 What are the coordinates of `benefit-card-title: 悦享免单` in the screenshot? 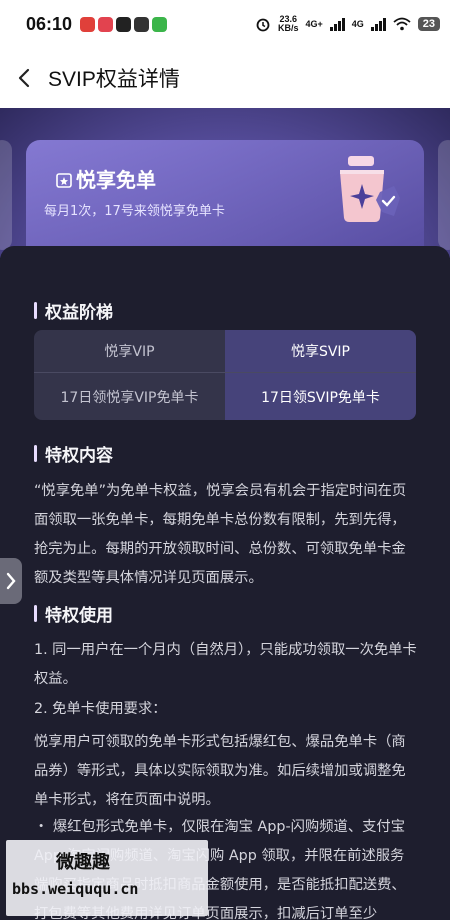 It's located at (106, 178).